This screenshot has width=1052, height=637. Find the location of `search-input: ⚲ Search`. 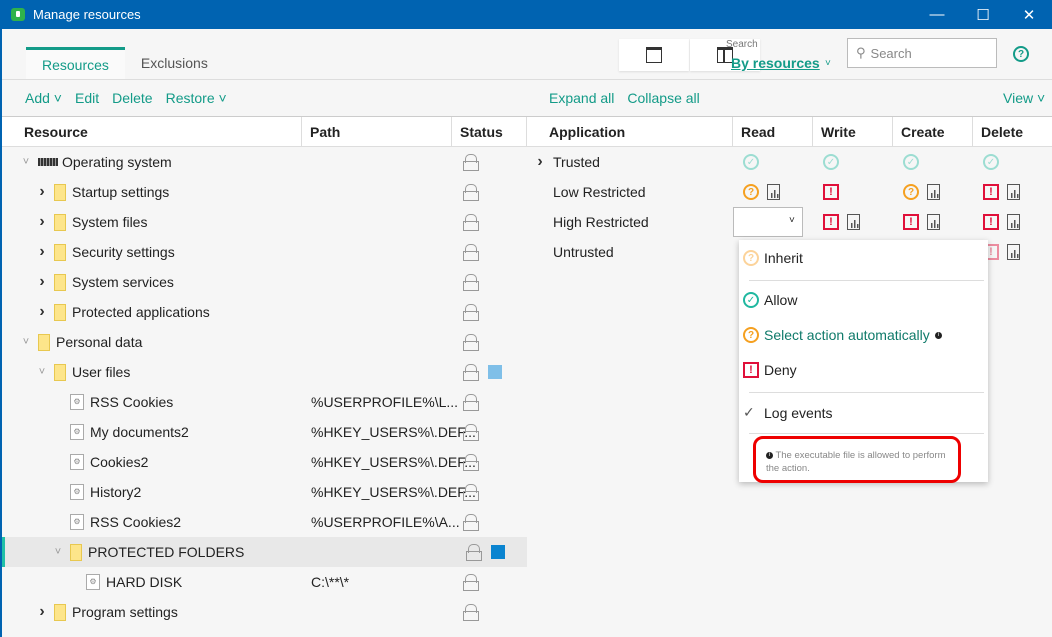

search-input: ⚲ Search is located at coordinates (922, 53).